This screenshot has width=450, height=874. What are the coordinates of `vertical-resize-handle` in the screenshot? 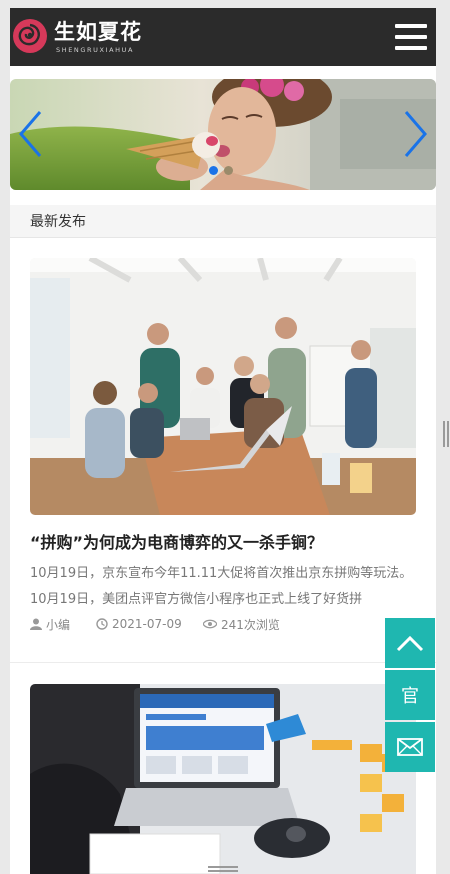 It's located at (446, 434).